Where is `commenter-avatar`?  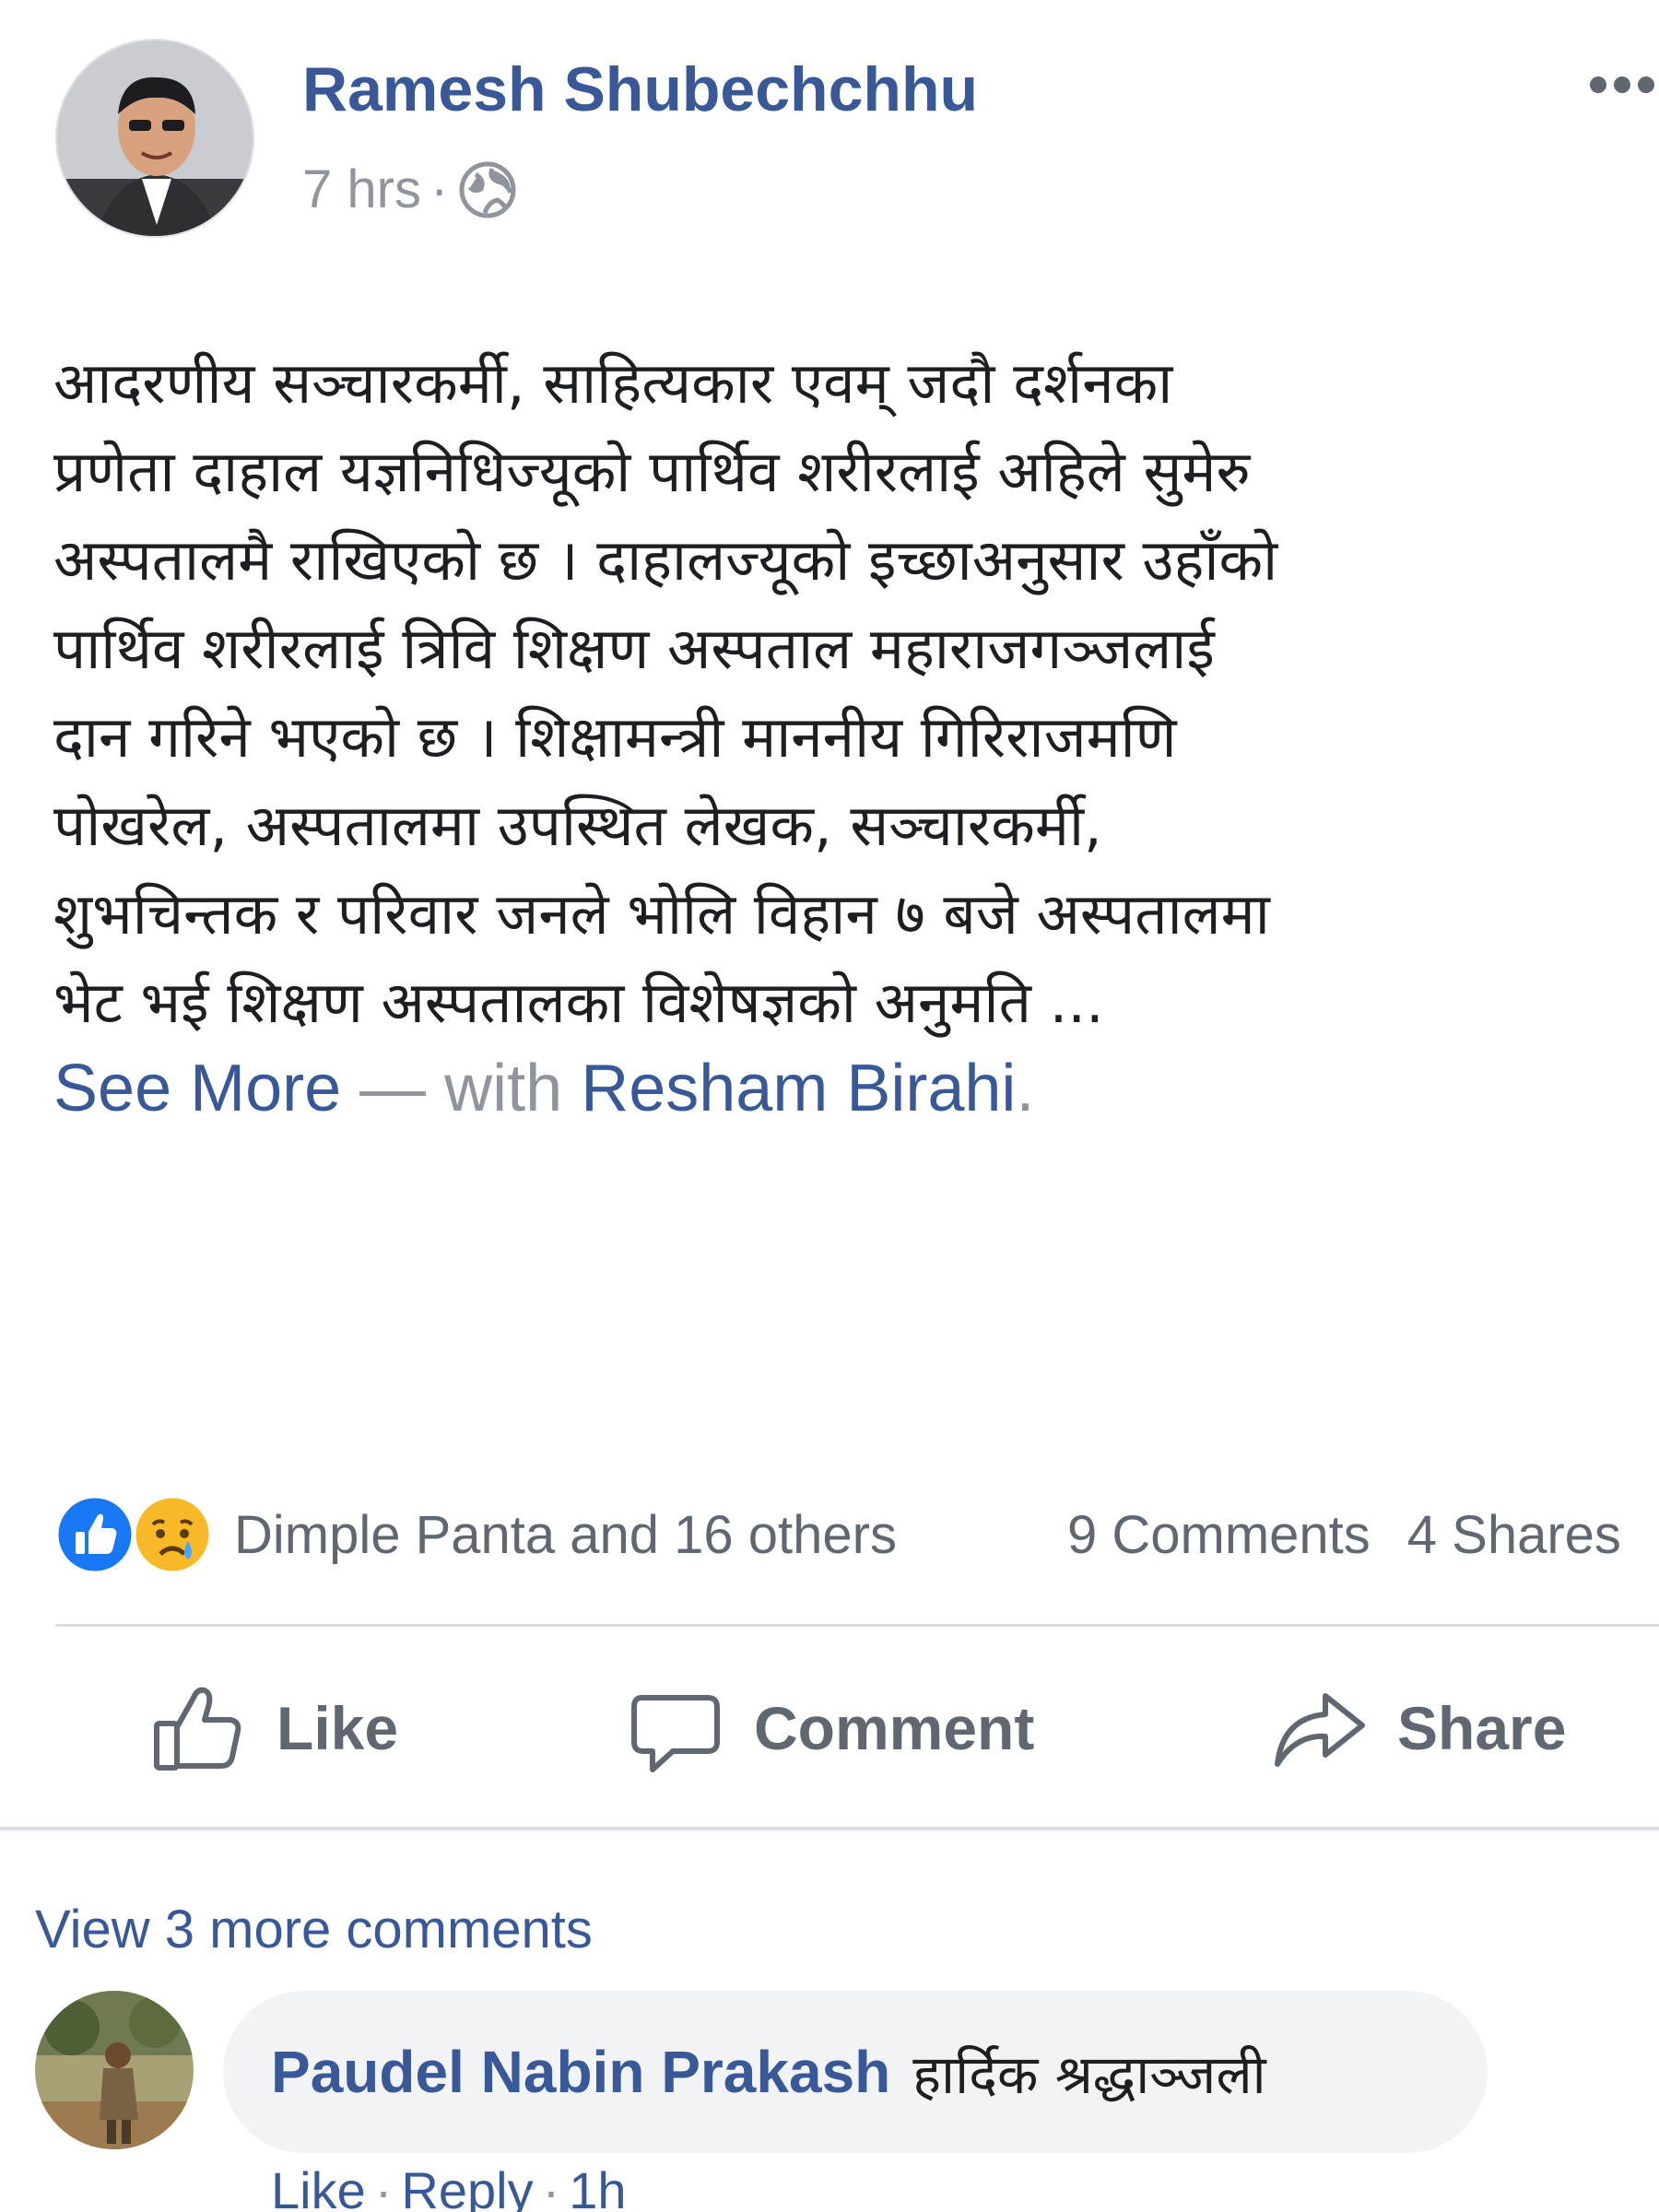 commenter-avatar is located at coordinates (114, 2070).